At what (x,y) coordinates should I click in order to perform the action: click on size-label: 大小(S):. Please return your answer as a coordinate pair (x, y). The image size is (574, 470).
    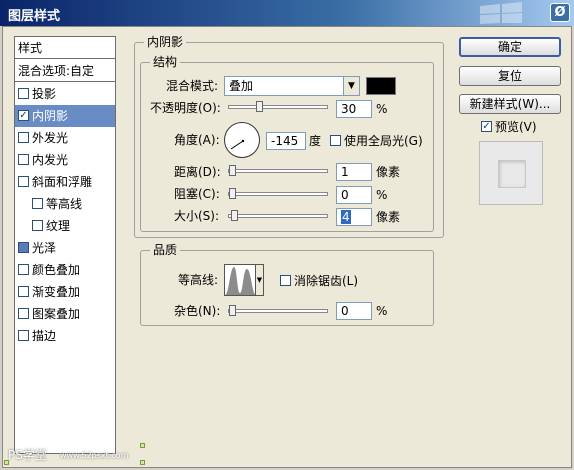
    Looking at the image, I should click on (197, 216).